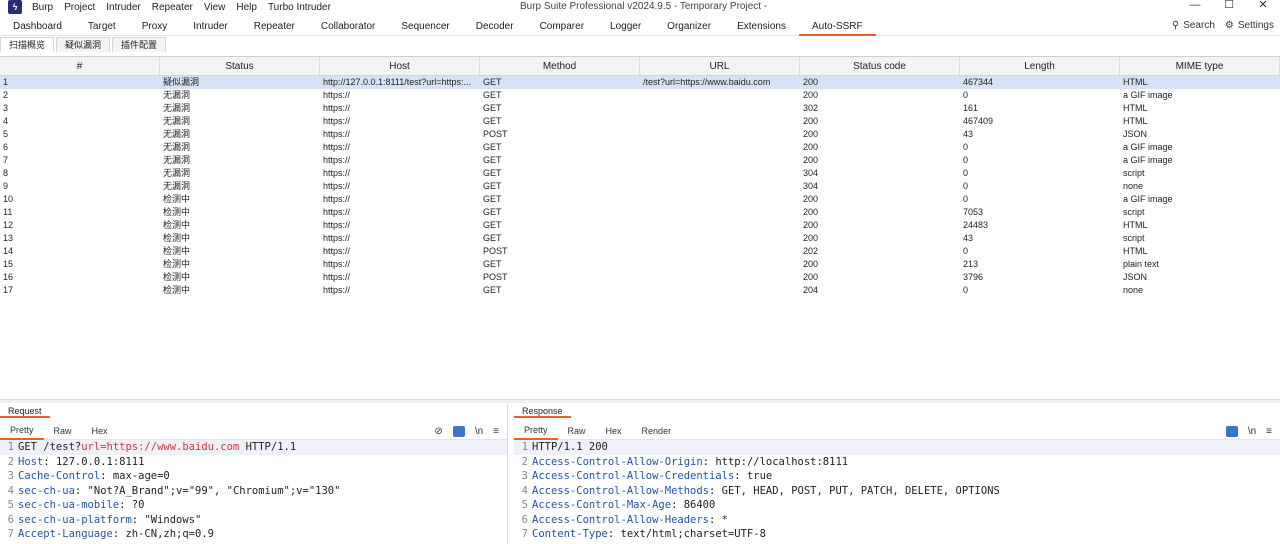  Describe the element at coordinates (8, 264) in the screenshot. I see `table-cell: 15` at that location.